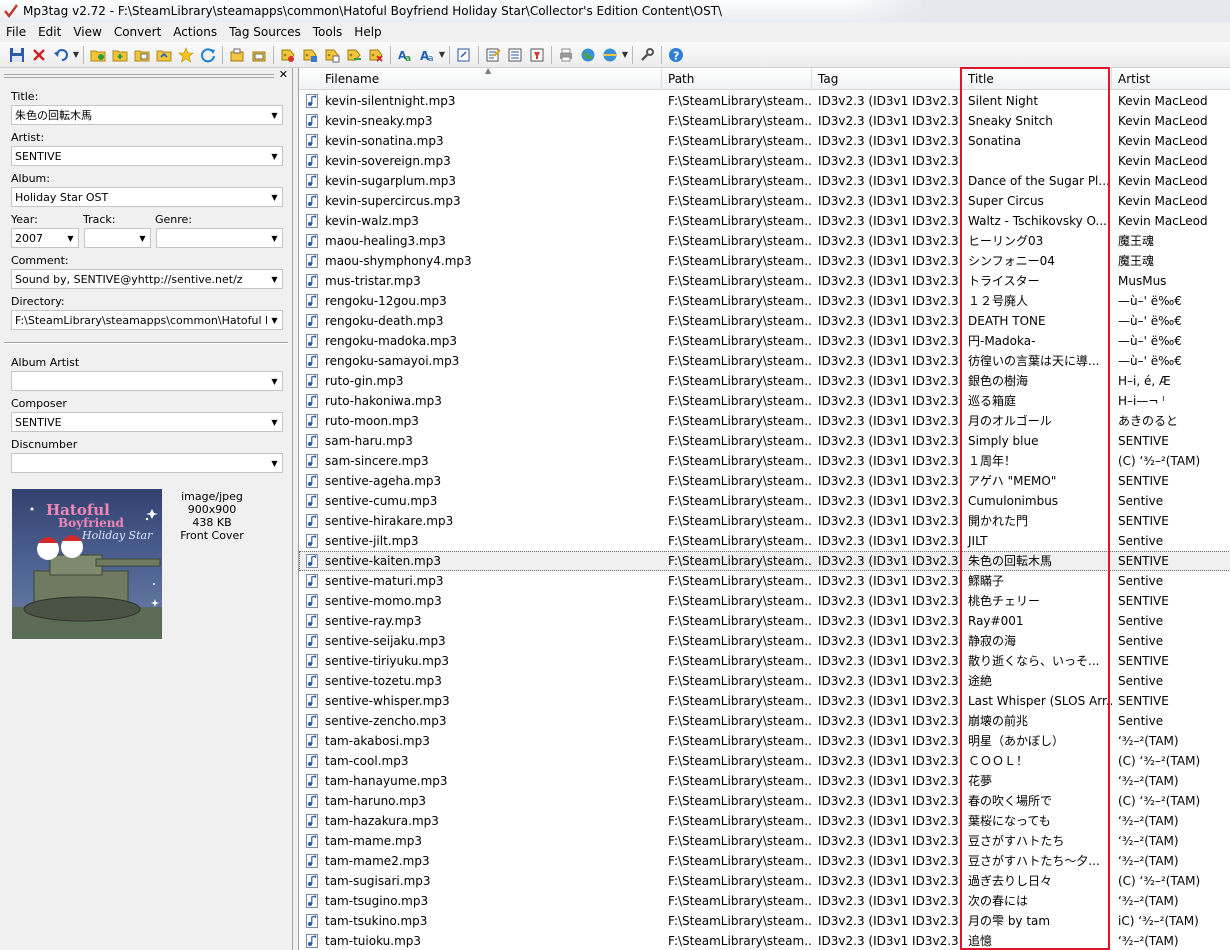 The width and height of the screenshot is (1230, 950). I want to click on close-icon: ✕, so click(283, 74).